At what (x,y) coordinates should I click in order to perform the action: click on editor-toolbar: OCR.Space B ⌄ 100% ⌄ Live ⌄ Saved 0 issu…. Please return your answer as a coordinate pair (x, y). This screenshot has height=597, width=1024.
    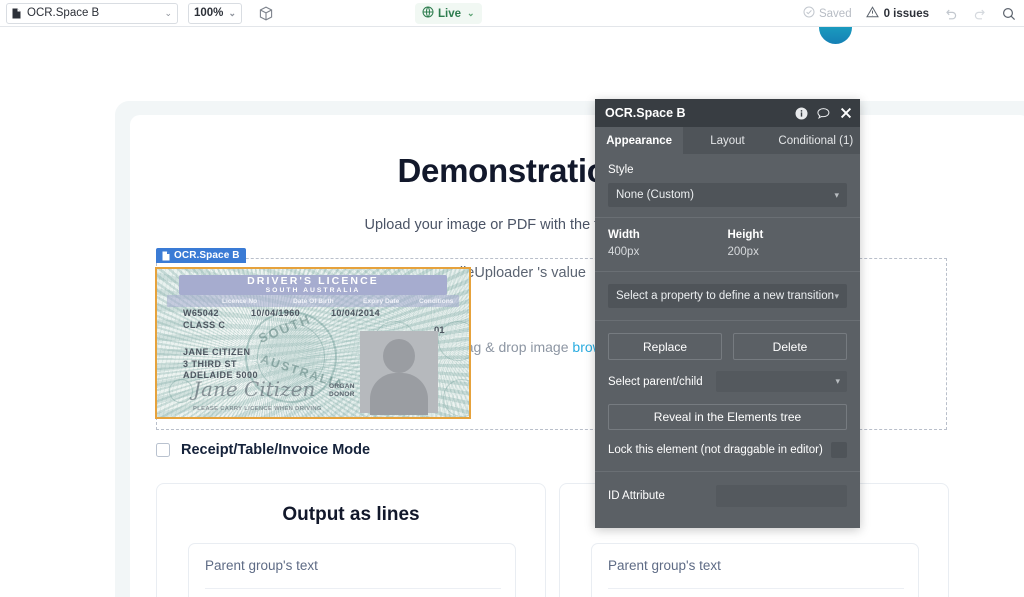
    Looking at the image, I should click on (512, 13).